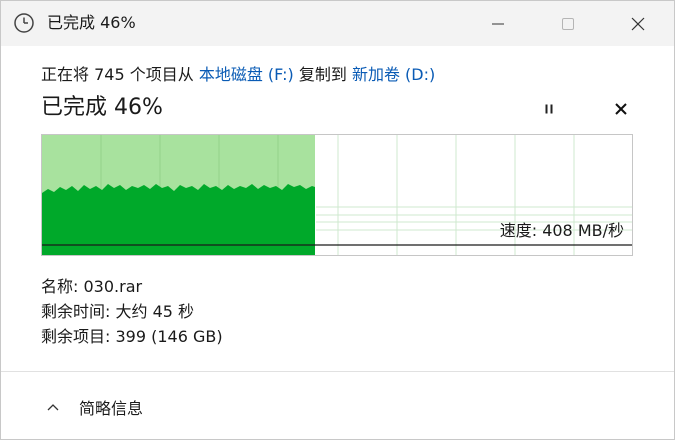 The width and height of the screenshot is (675, 440). Describe the element at coordinates (60, 286) in the screenshot. I see `name-label: 名称:` at that location.